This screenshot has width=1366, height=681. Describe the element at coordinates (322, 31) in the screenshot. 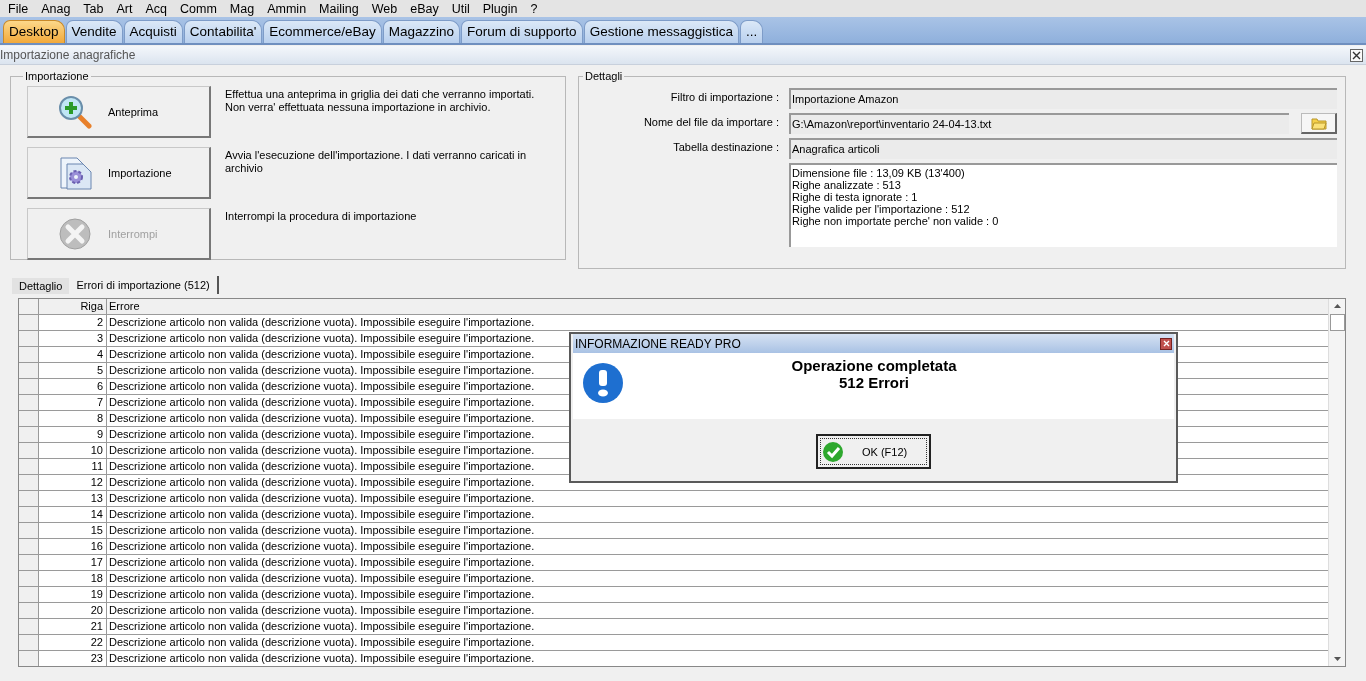

I see `tab: Ecommerce/eBay` at that location.